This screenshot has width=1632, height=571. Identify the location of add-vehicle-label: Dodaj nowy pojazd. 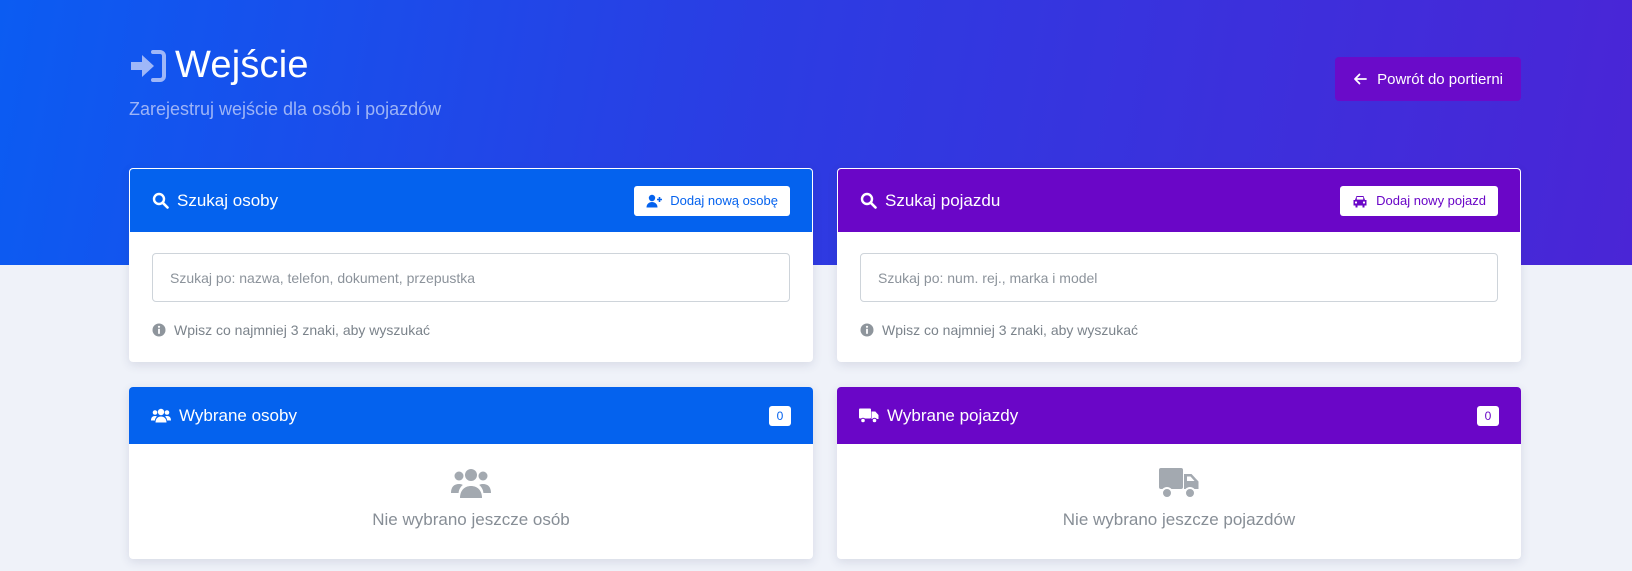
(1431, 200).